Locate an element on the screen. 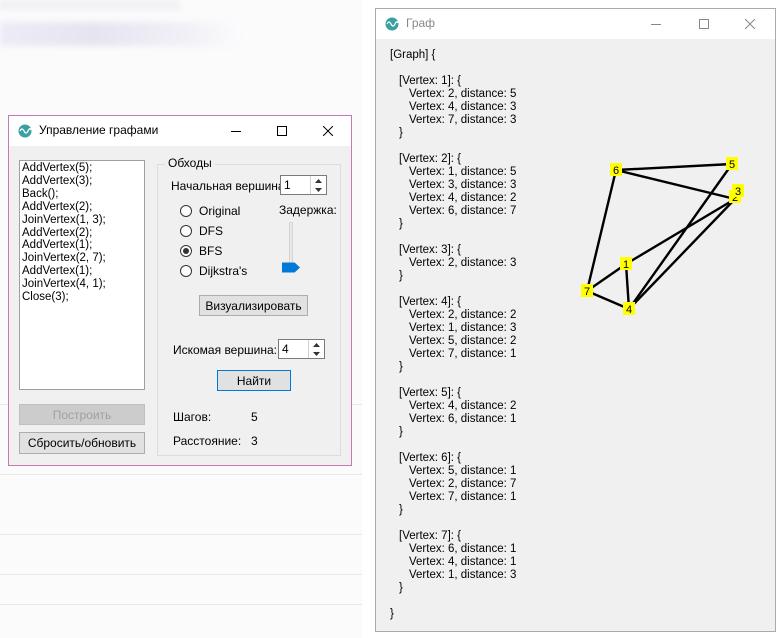 This screenshot has height=638, width=782. vertex-edge-line: Vertex: 2, distance: 2 is located at coordinates (463, 315).